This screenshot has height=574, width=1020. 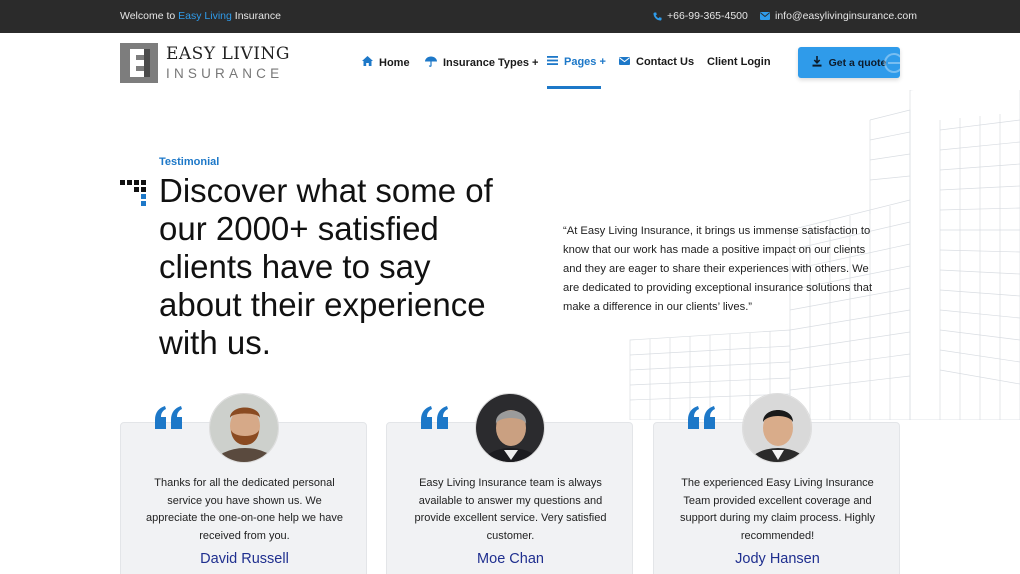 What do you see at coordinates (491, 63) in the screenshot?
I see `nav-insurance-types-label: Insurance Types +` at bounding box center [491, 63].